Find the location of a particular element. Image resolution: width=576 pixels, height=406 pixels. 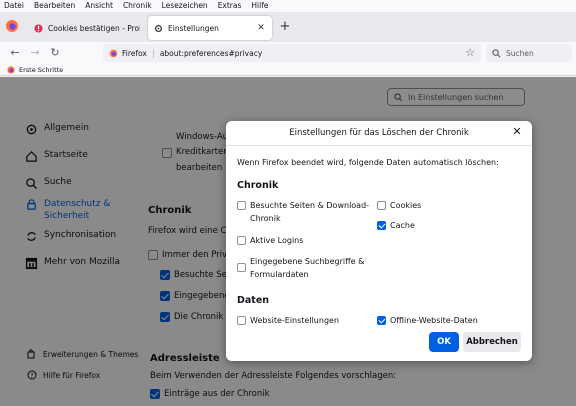

option-label: Besuchte Seiten & Download- Chronik is located at coordinates (309, 212).